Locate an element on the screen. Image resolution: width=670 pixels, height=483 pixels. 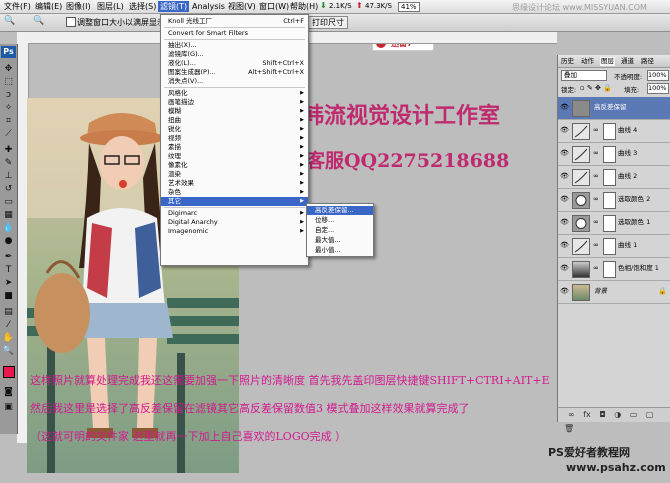
fx-icon: fx is located at coordinates (587, 414).